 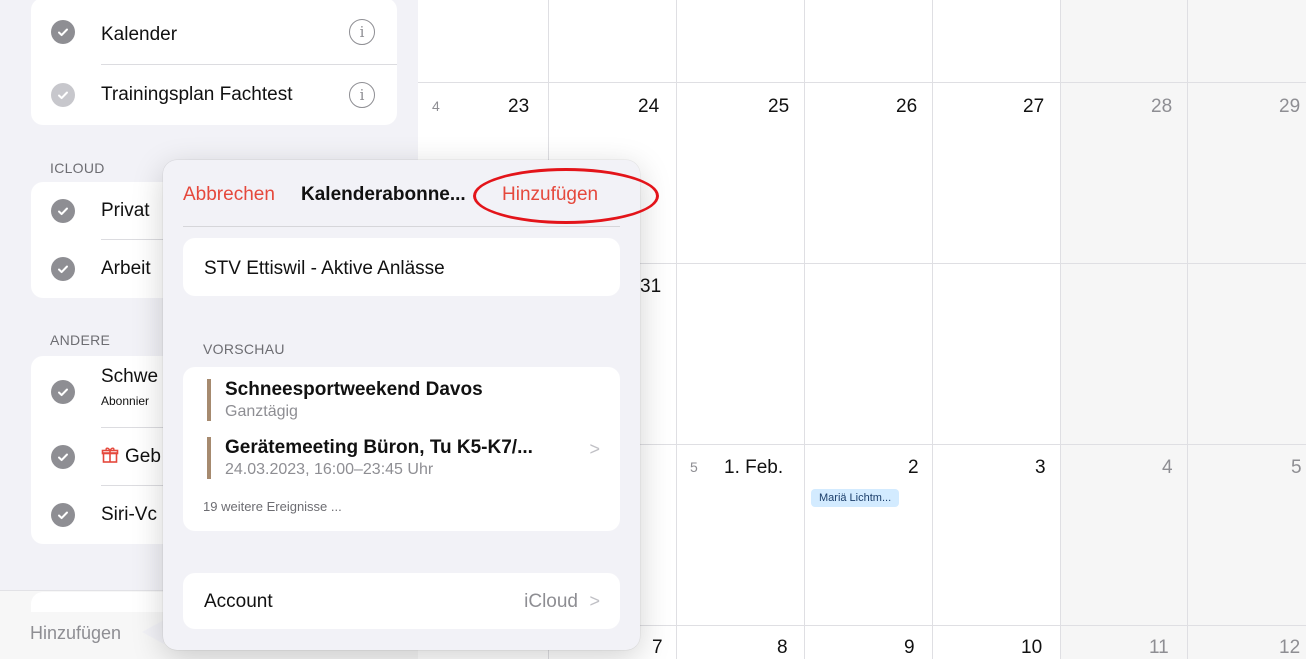 What do you see at coordinates (518, 107) in the screenshot?
I see `day-cell: 23` at bounding box center [518, 107].